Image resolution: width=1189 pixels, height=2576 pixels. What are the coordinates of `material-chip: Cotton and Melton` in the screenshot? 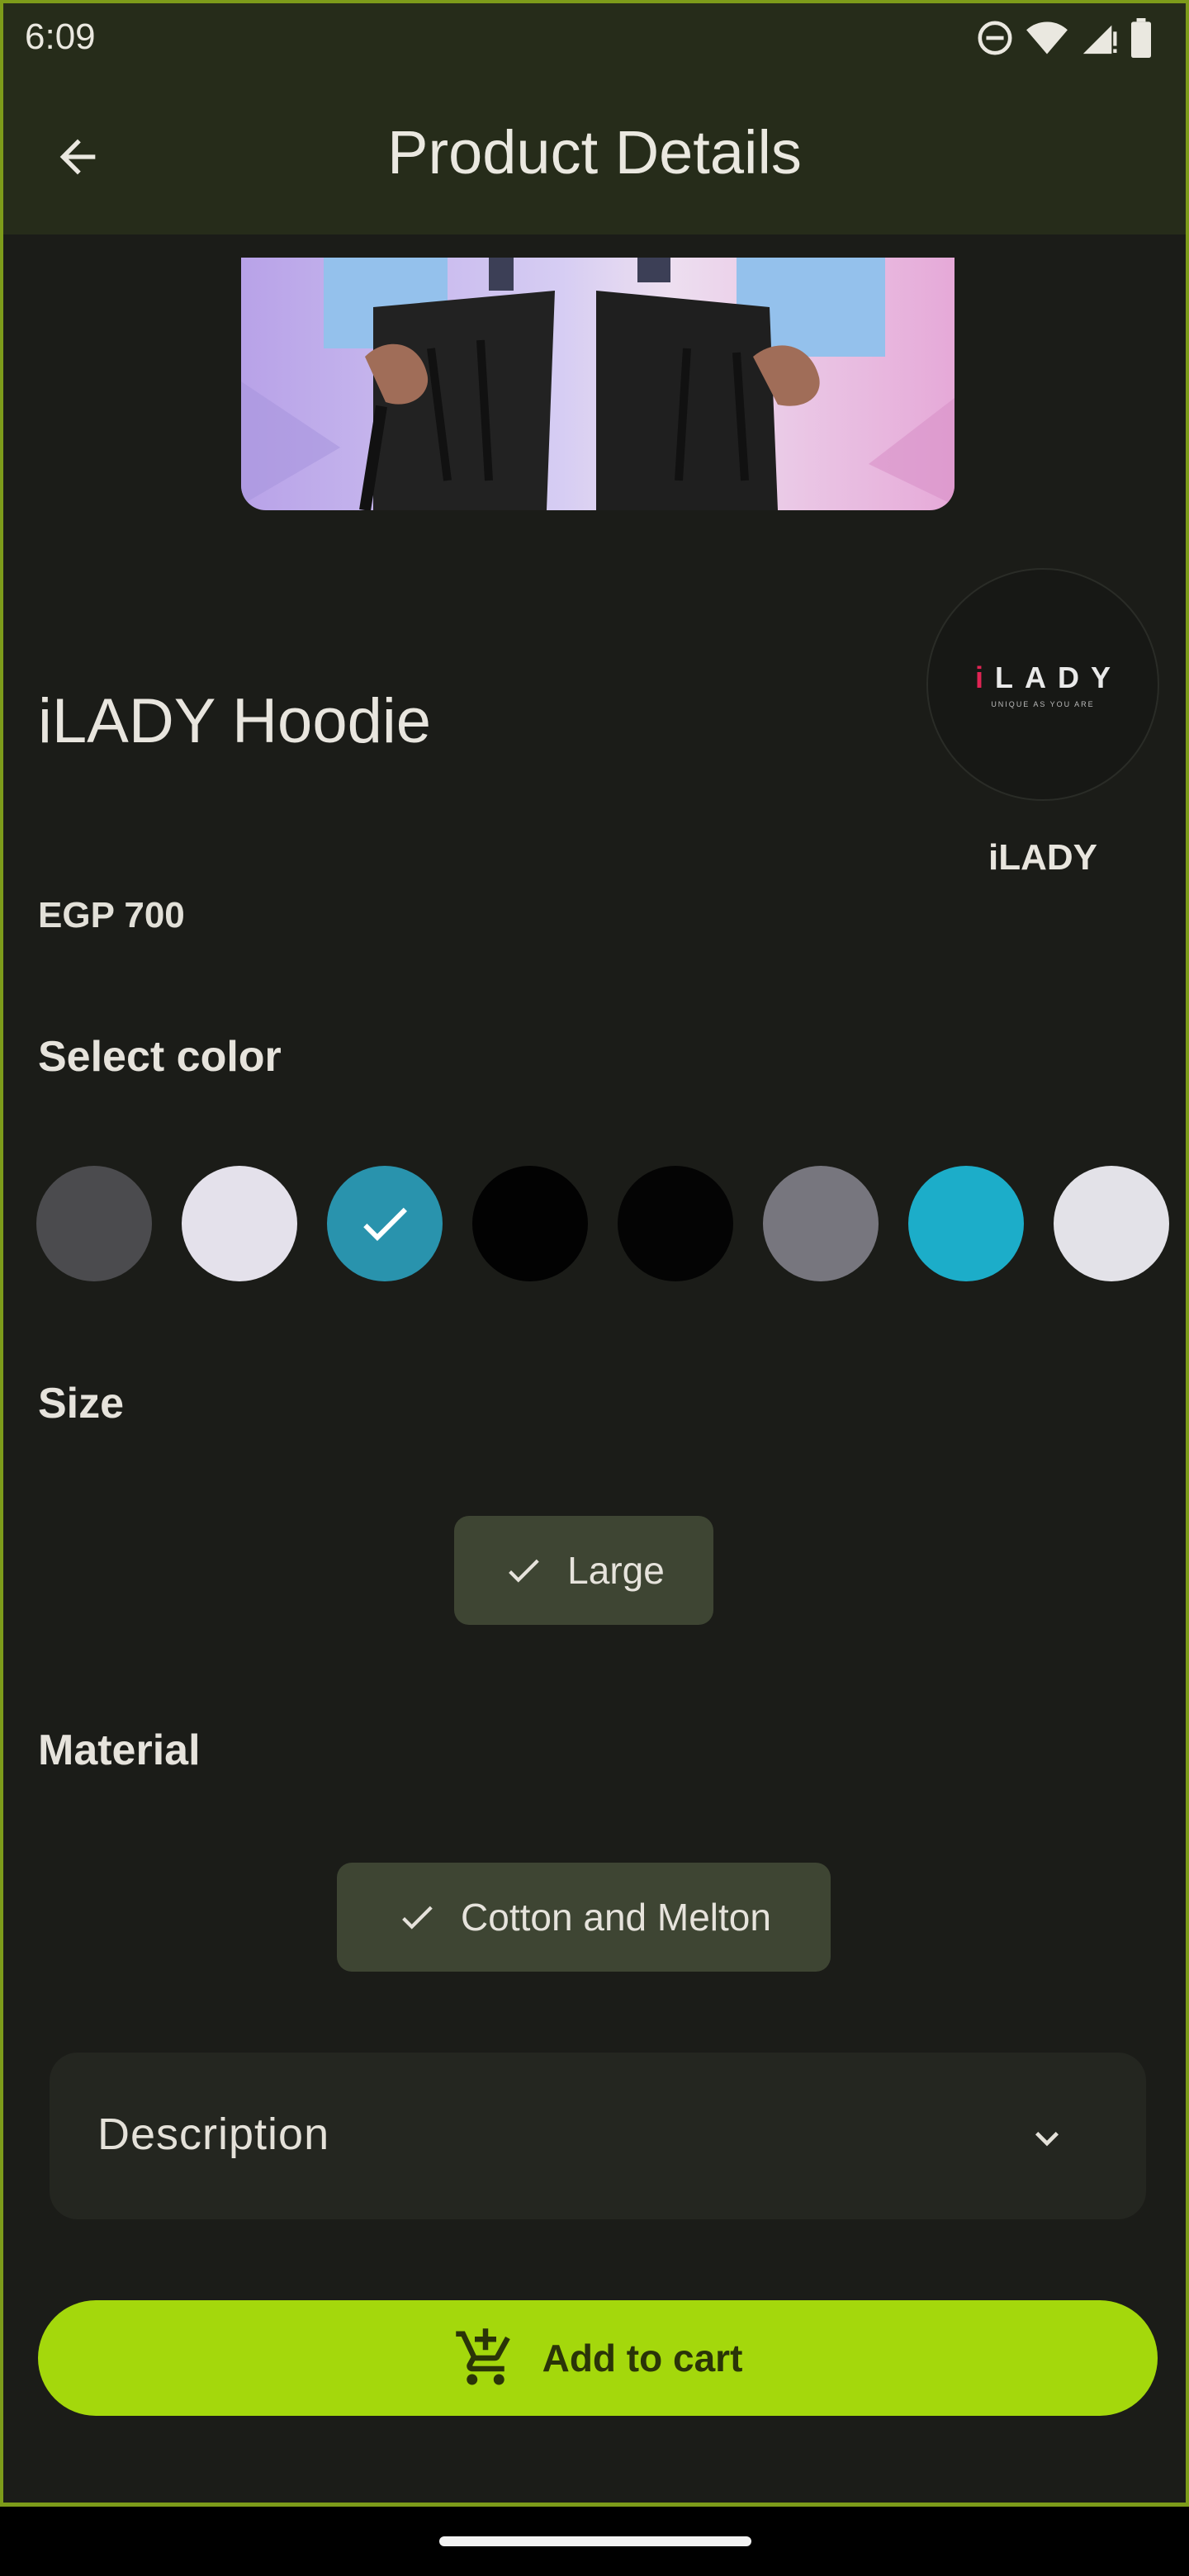 It's located at (584, 1917).